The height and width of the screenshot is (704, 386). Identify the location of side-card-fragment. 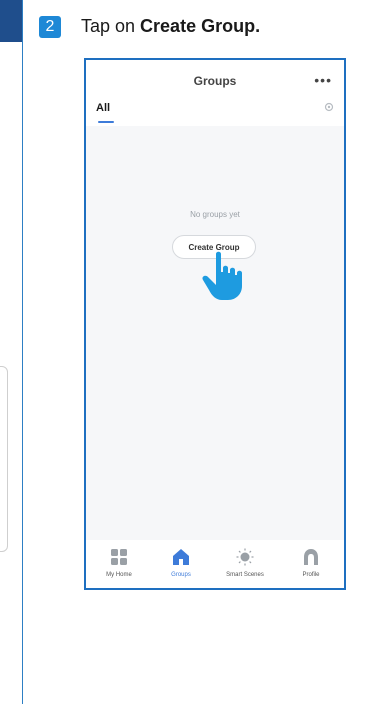
(4, 459).